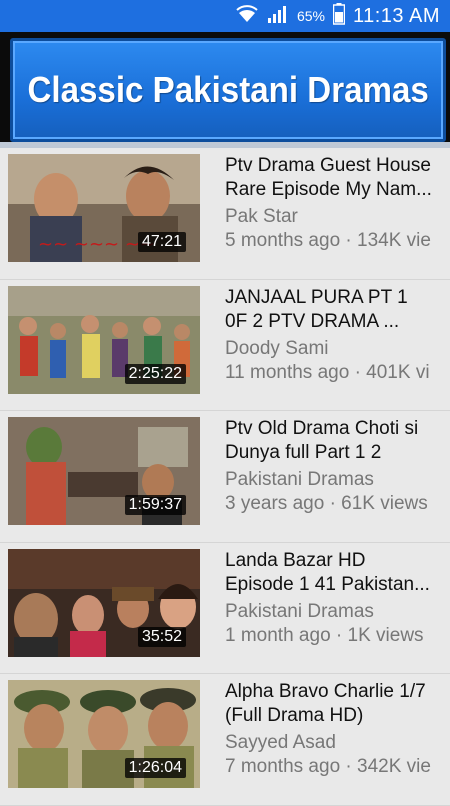  Describe the element at coordinates (337, 704) in the screenshot. I see `video-title: Alpha Bravo Charlie 1/7 (Full Drama HD)` at that location.